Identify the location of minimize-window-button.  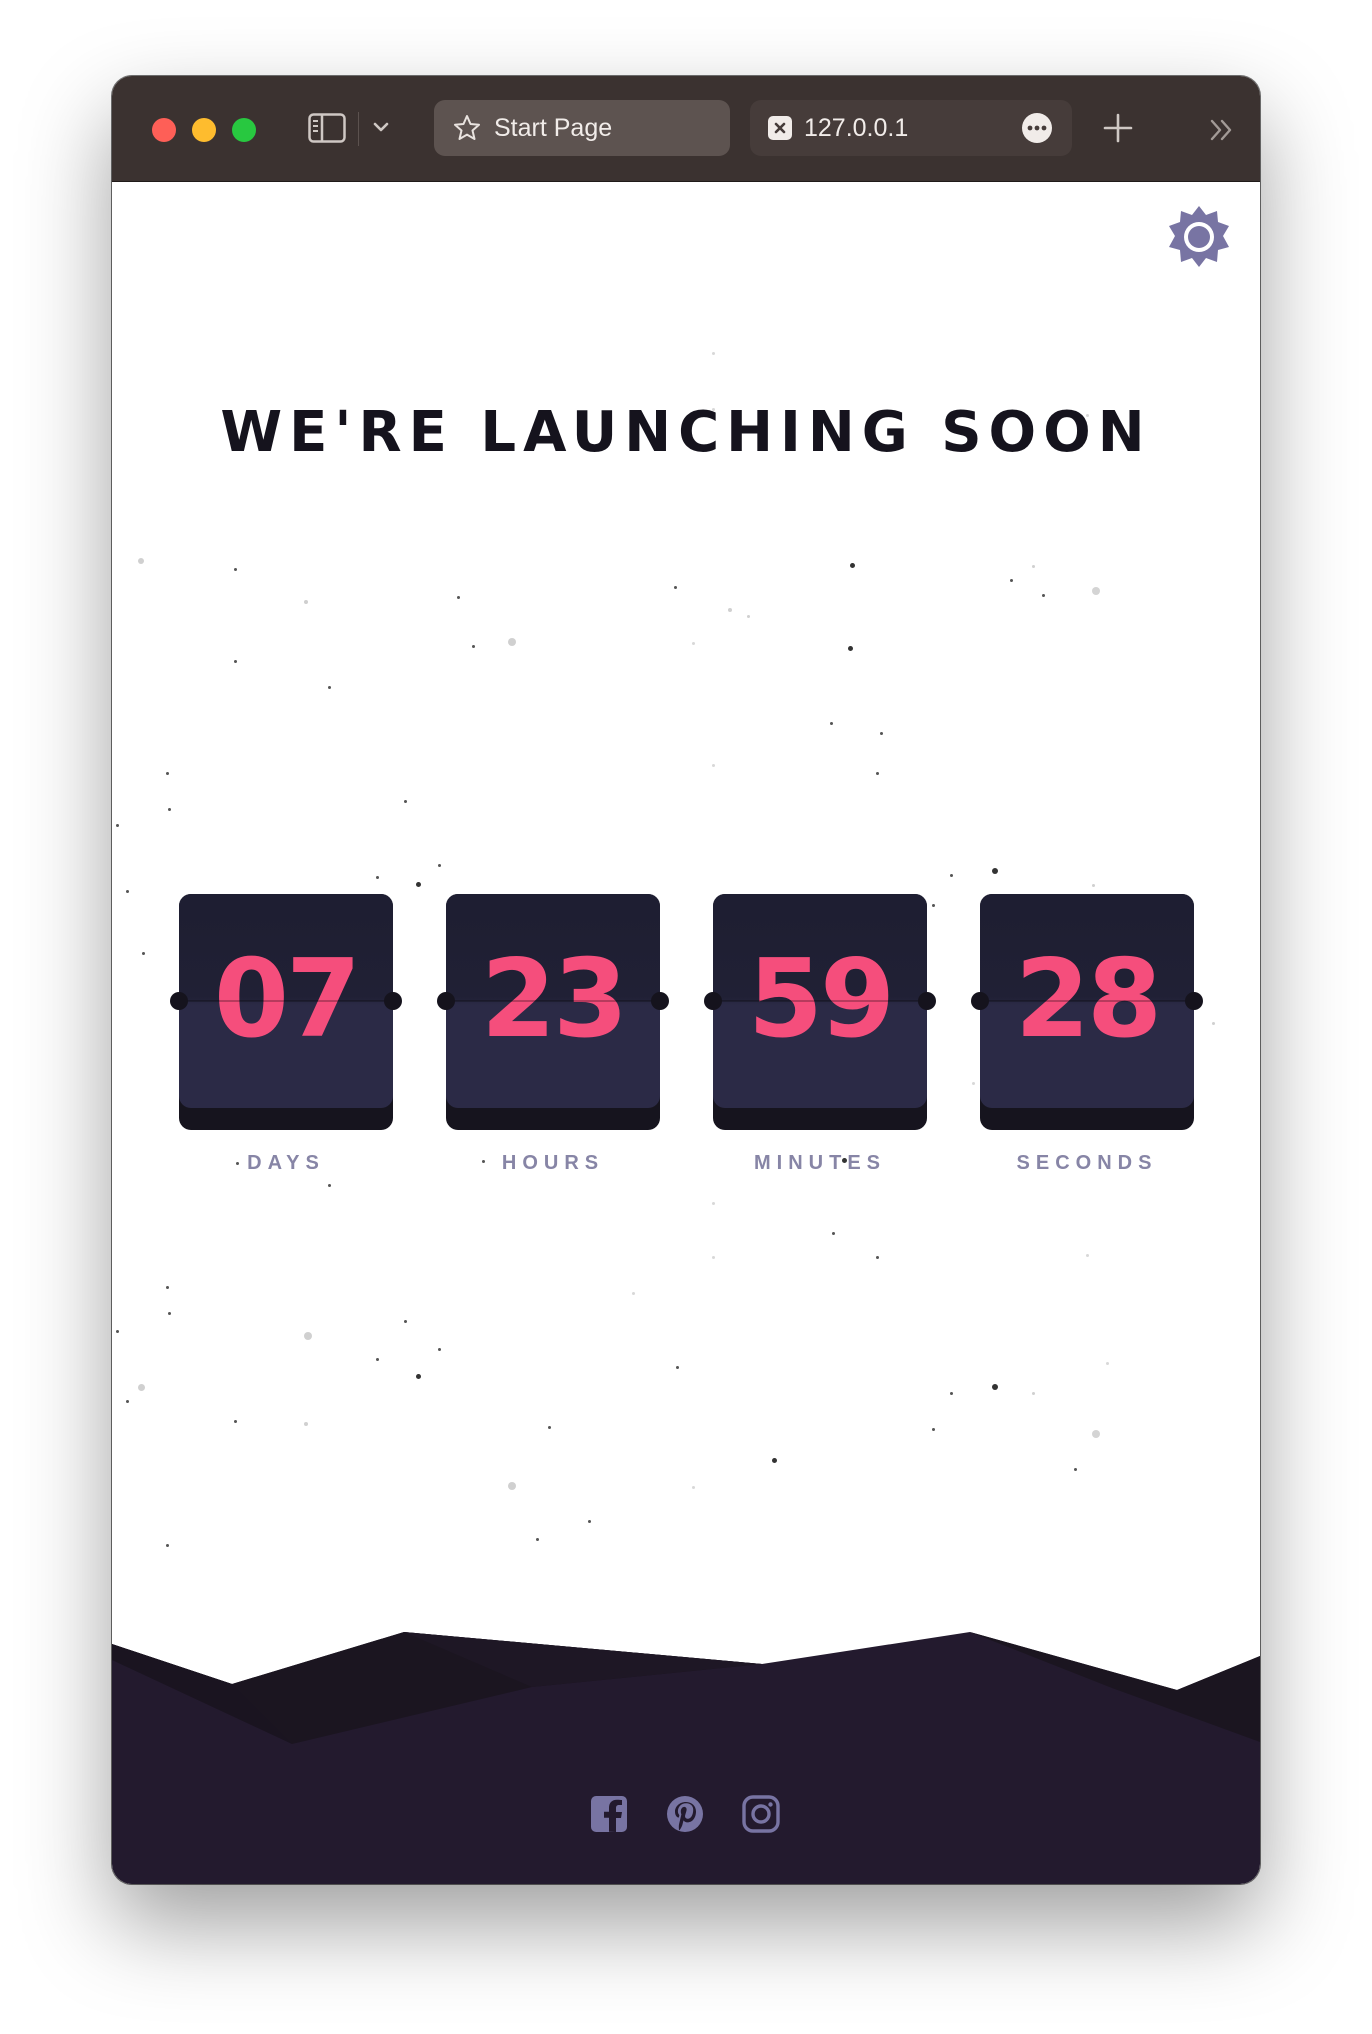
(204, 130).